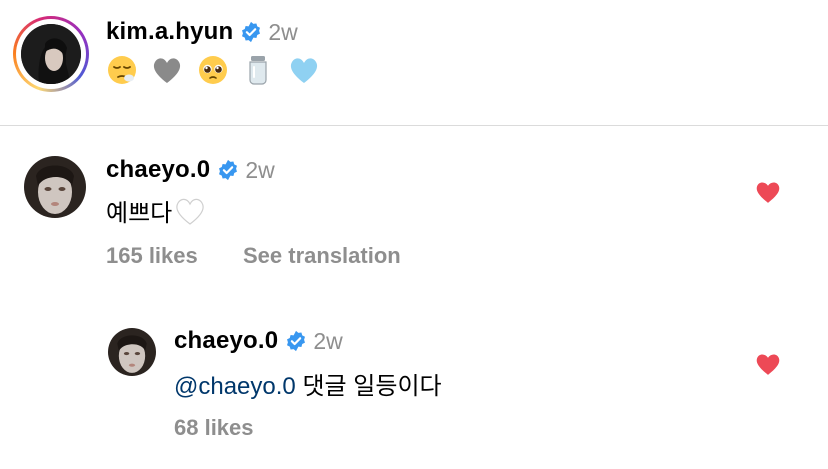  I want to click on jar-icon, so click(258, 70).